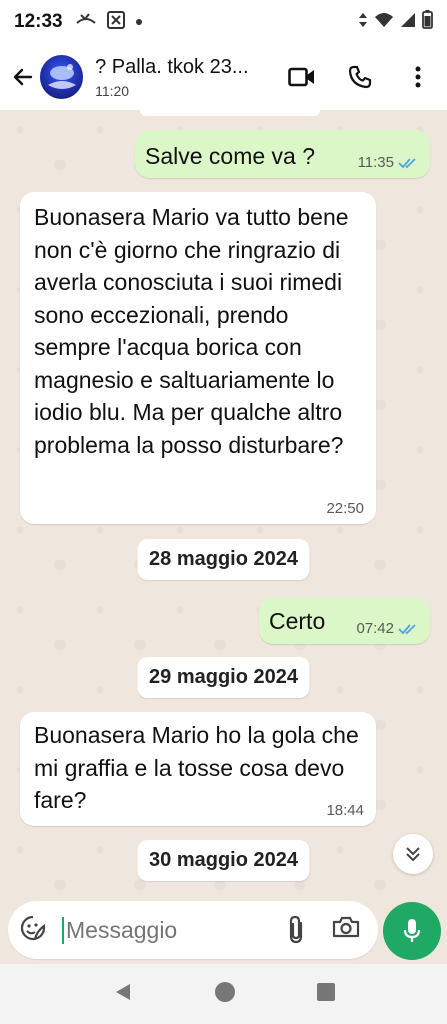 The image size is (447, 1024). I want to click on composer, so click(223, 932).